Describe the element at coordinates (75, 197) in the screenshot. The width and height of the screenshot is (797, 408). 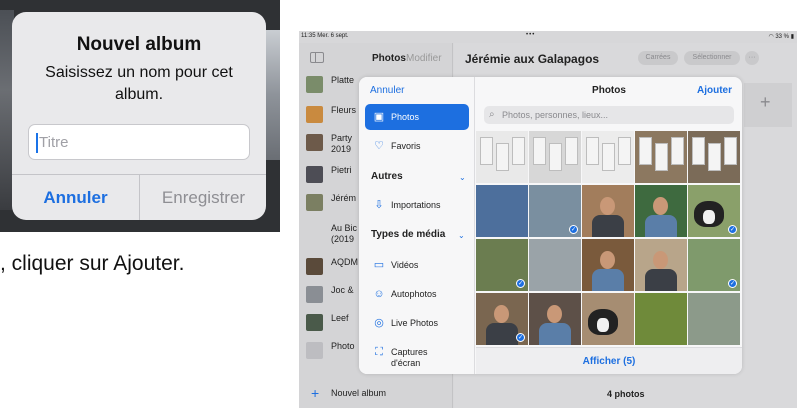
I see `cancel-button: Annuler` at that location.